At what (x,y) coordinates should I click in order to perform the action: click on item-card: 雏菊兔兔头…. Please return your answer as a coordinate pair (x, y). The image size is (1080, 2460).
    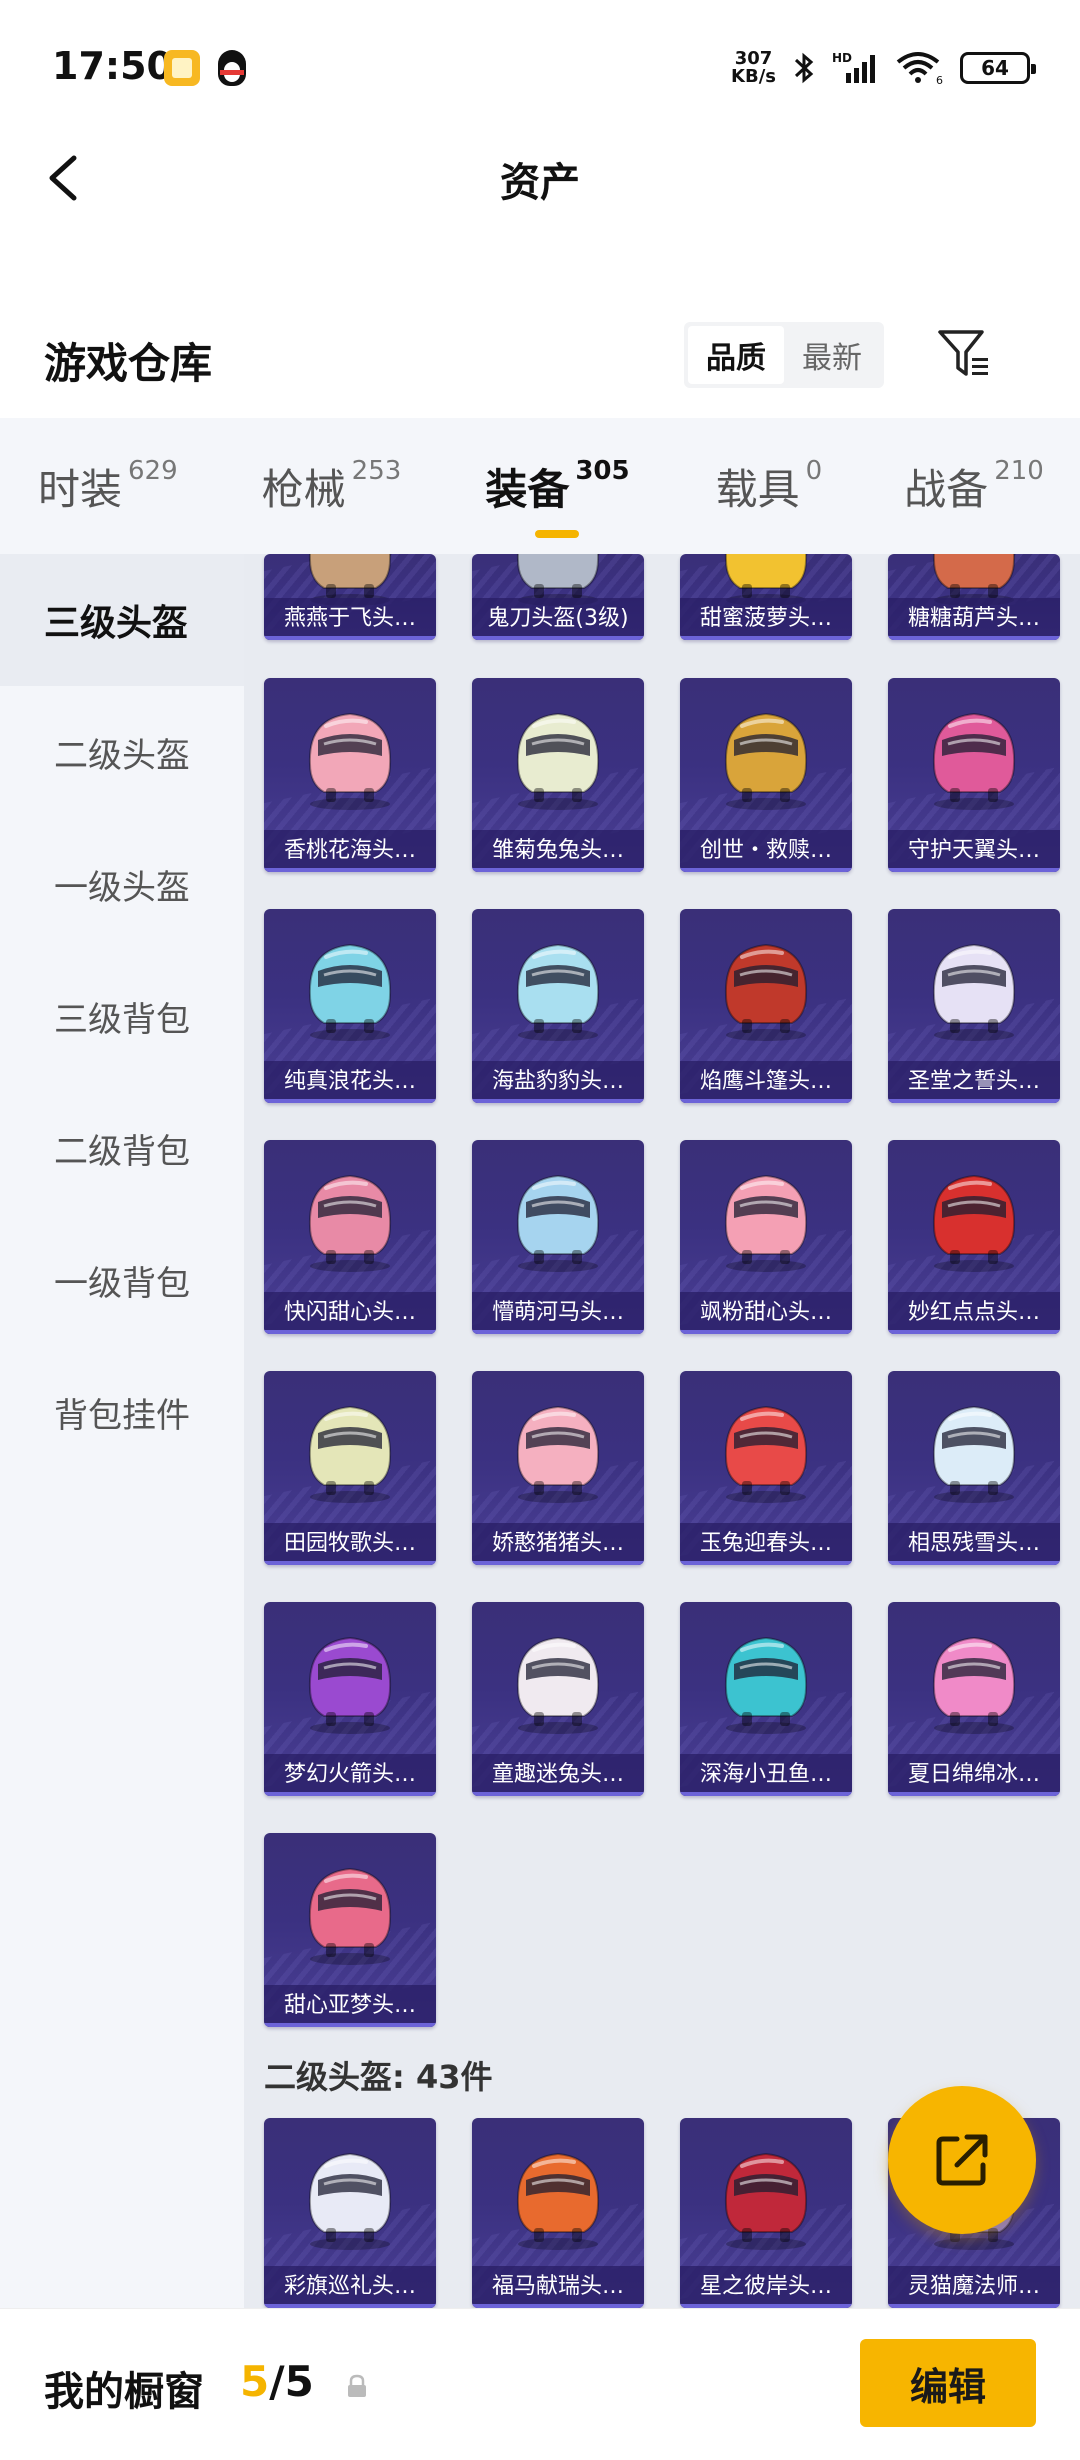
    Looking at the image, I should click on (558, 775).